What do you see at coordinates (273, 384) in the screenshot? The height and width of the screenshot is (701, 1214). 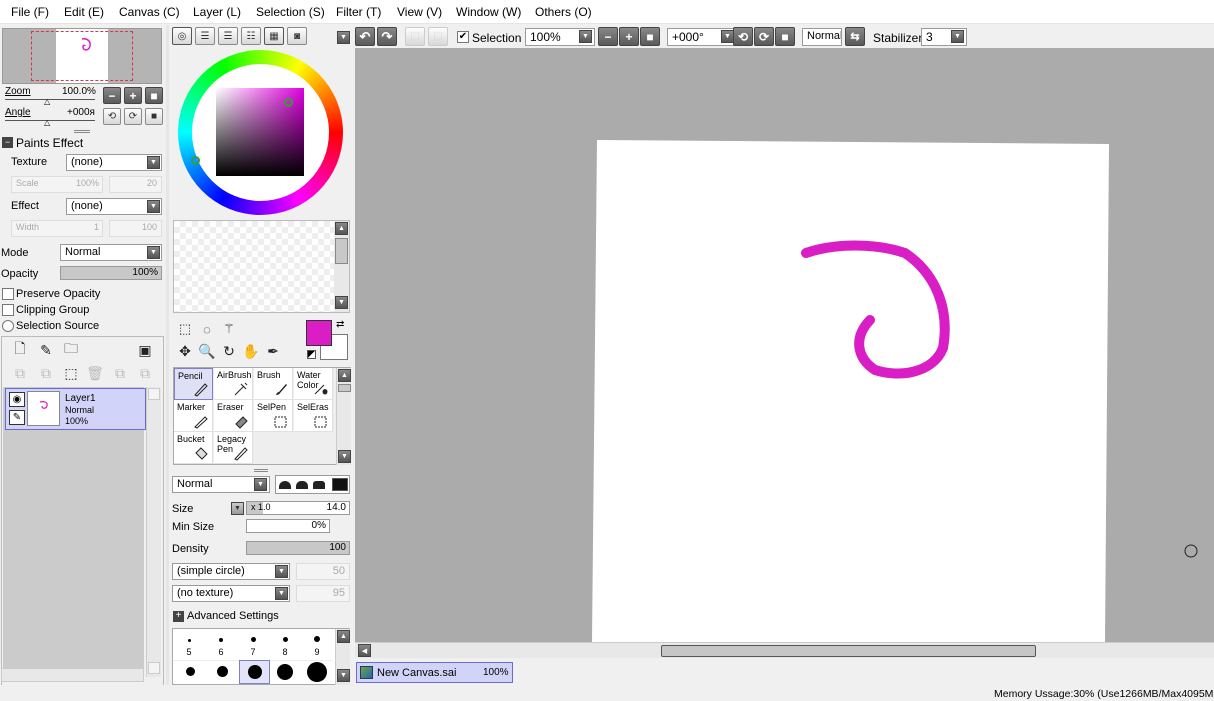 I see `tool-brush: Brush` at bounding box center [273, 384].